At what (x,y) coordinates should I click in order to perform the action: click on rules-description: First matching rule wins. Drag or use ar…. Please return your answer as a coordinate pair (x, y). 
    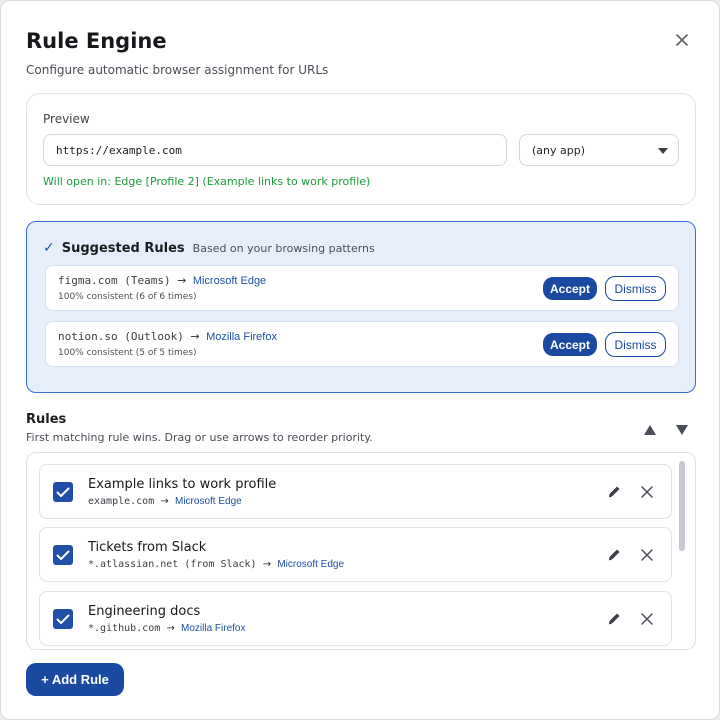
    Looking at the image, I should click on (199, 437).